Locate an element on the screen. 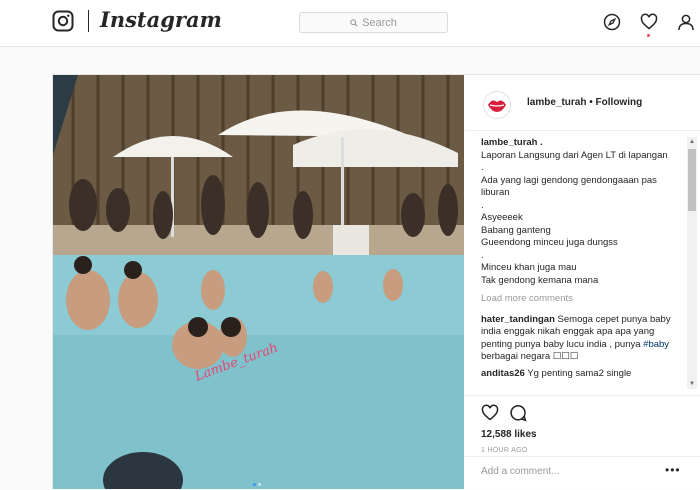 Image resolution: width=700 pixels, height=490 pixels. caption-line: Asyeeeek is located at coordinates (502, 217).